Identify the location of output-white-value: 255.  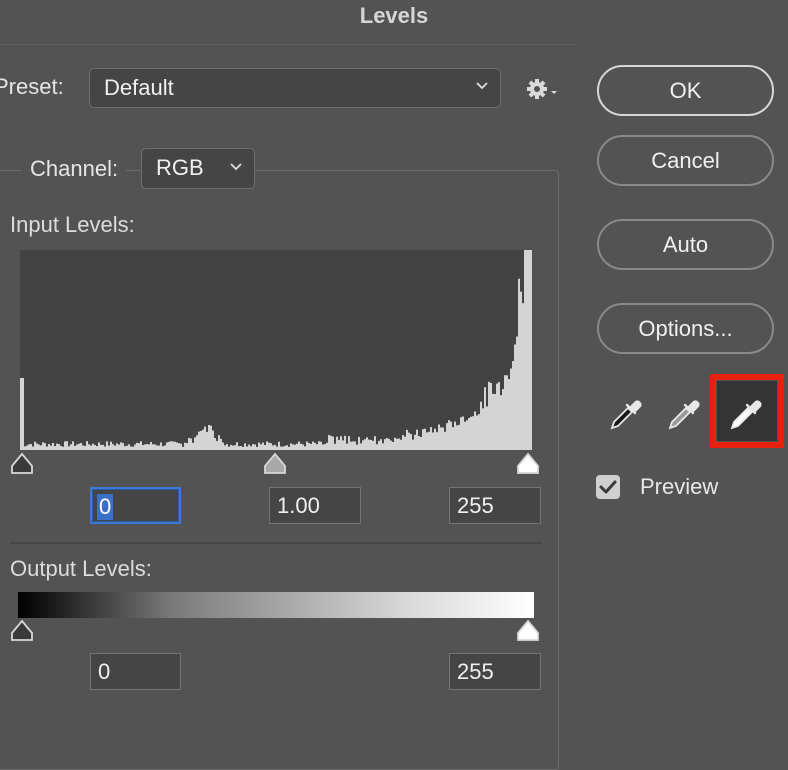
(475, 671).